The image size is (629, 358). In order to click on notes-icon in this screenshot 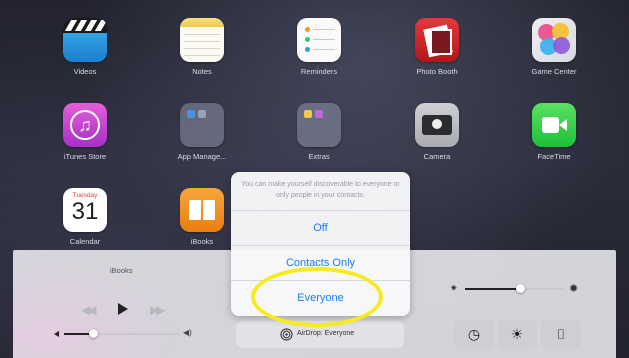, I will do `click(202, 40)`.